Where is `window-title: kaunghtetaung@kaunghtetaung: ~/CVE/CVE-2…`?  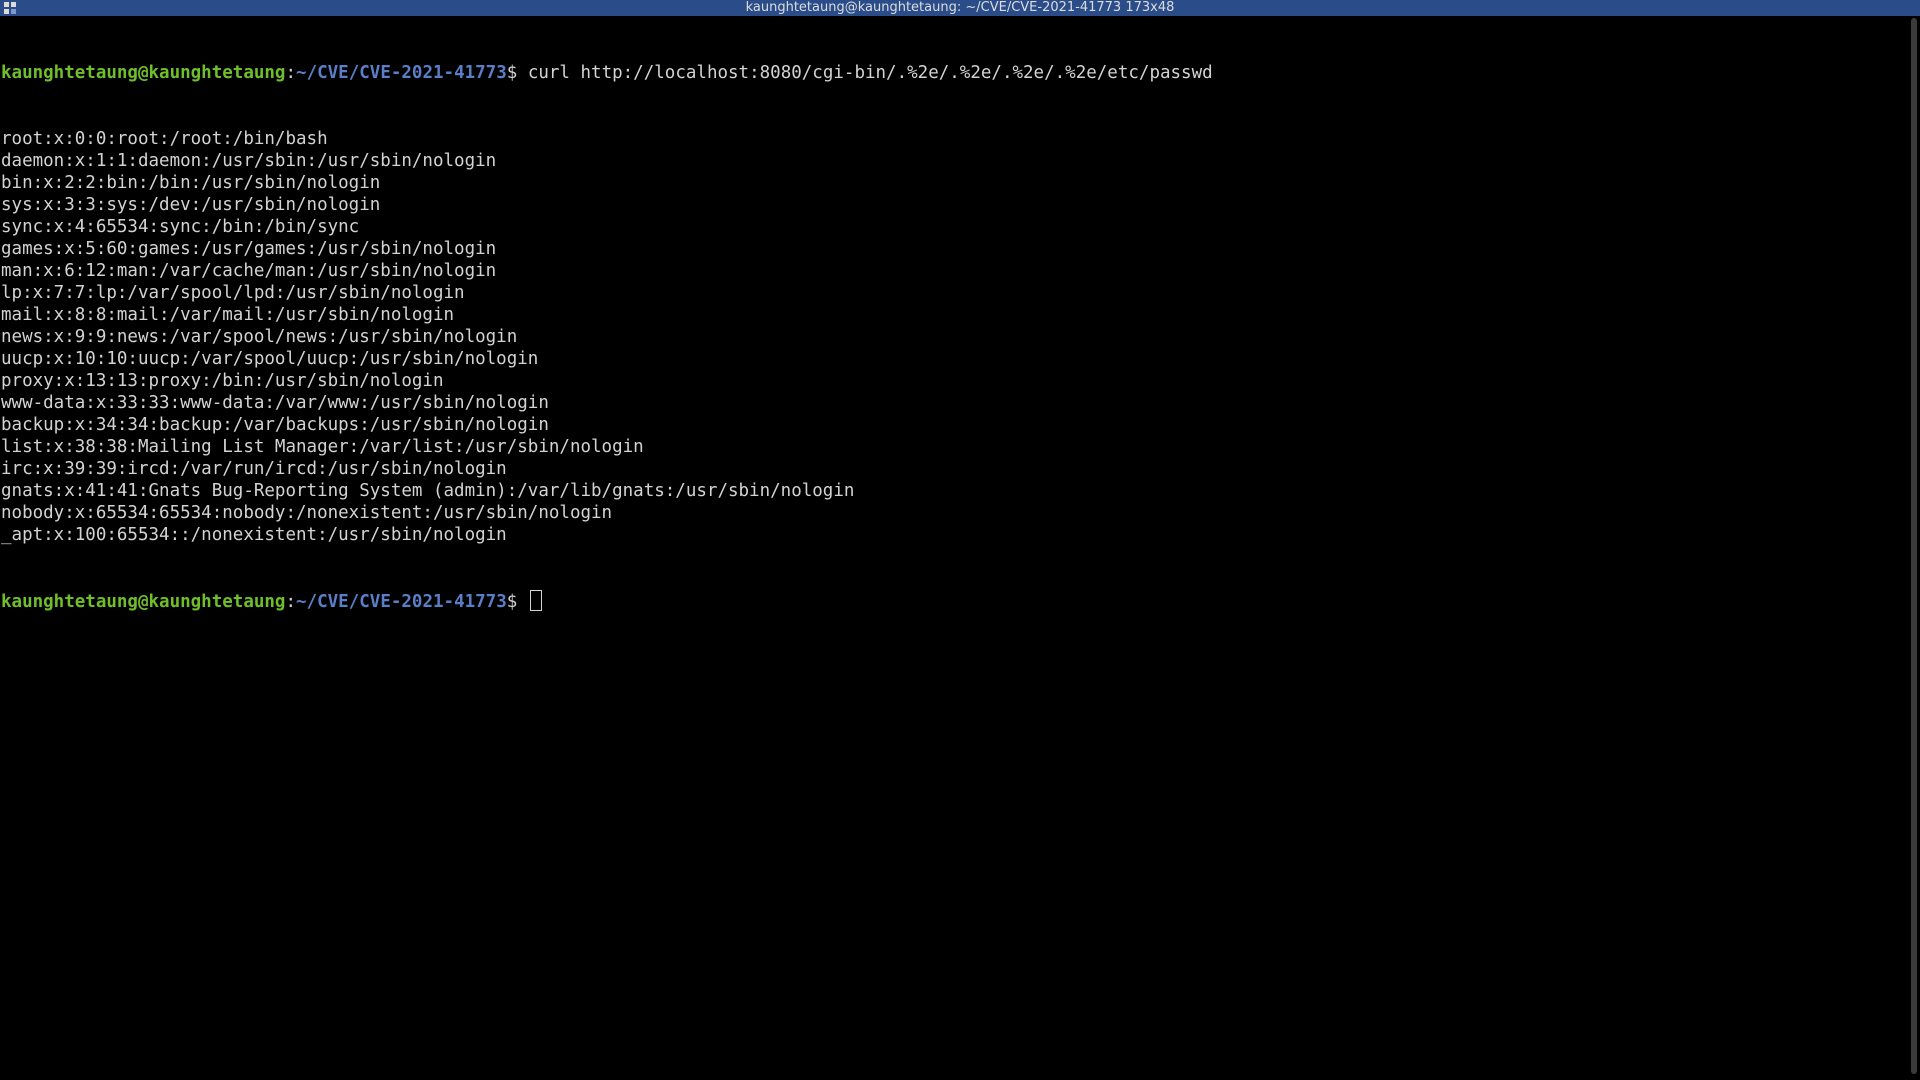
window-title: kaunghtetaung@kaunghtetaung: ~/CVE/CVE-2… is located at coordinates (960, 7).